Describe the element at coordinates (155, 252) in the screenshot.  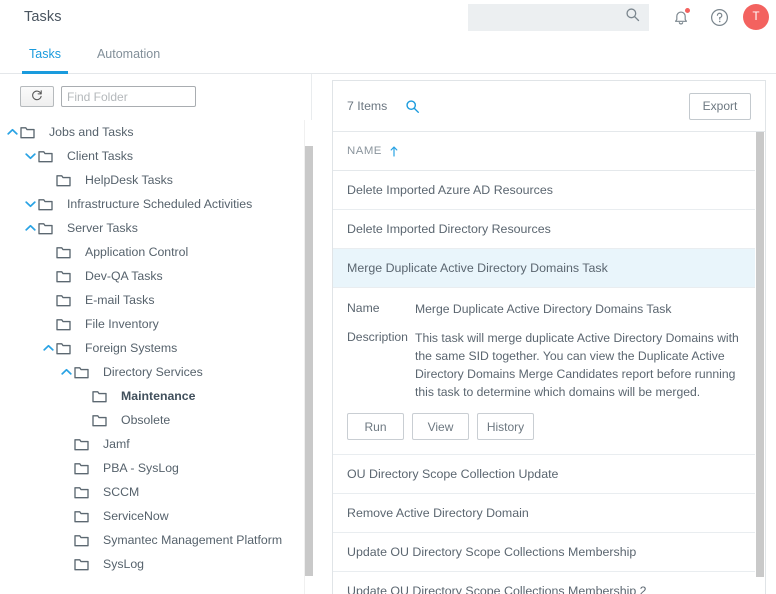
I see `tree-node-application-control: Application Control` at that location.